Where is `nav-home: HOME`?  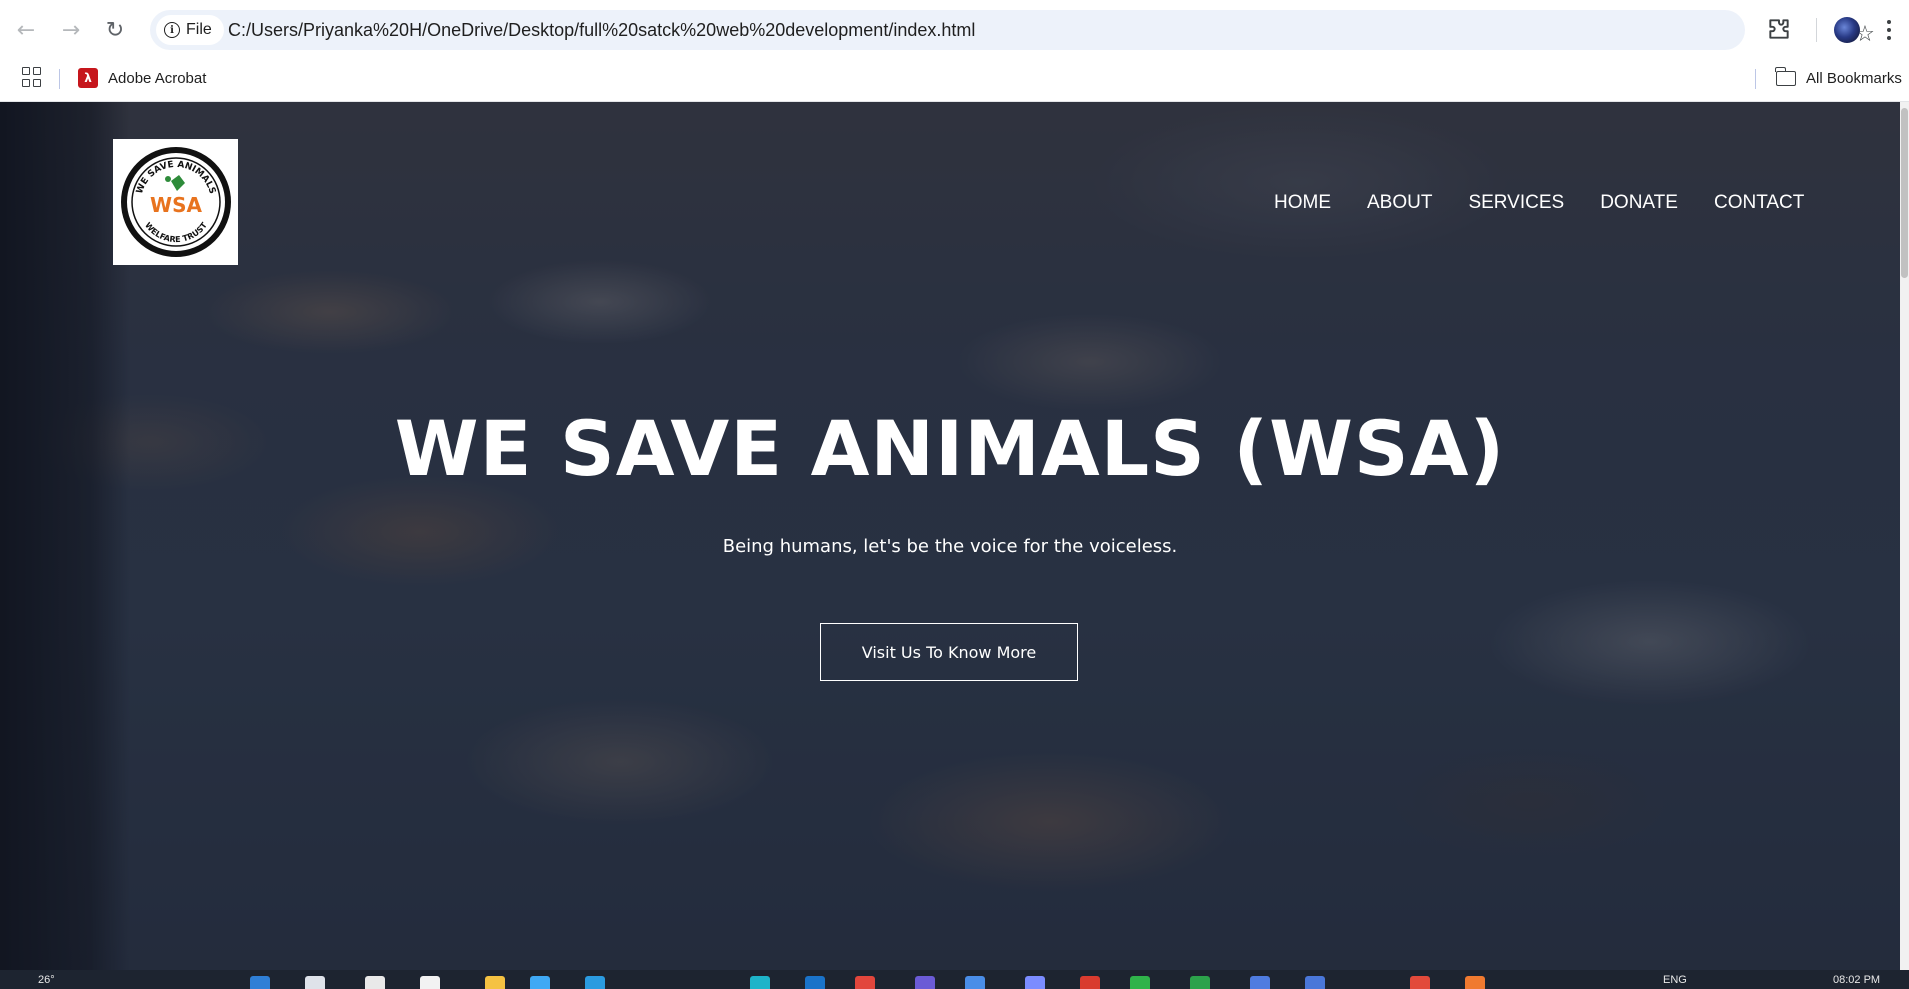 nav-home: HOME is located at coordinates (1302, 204).